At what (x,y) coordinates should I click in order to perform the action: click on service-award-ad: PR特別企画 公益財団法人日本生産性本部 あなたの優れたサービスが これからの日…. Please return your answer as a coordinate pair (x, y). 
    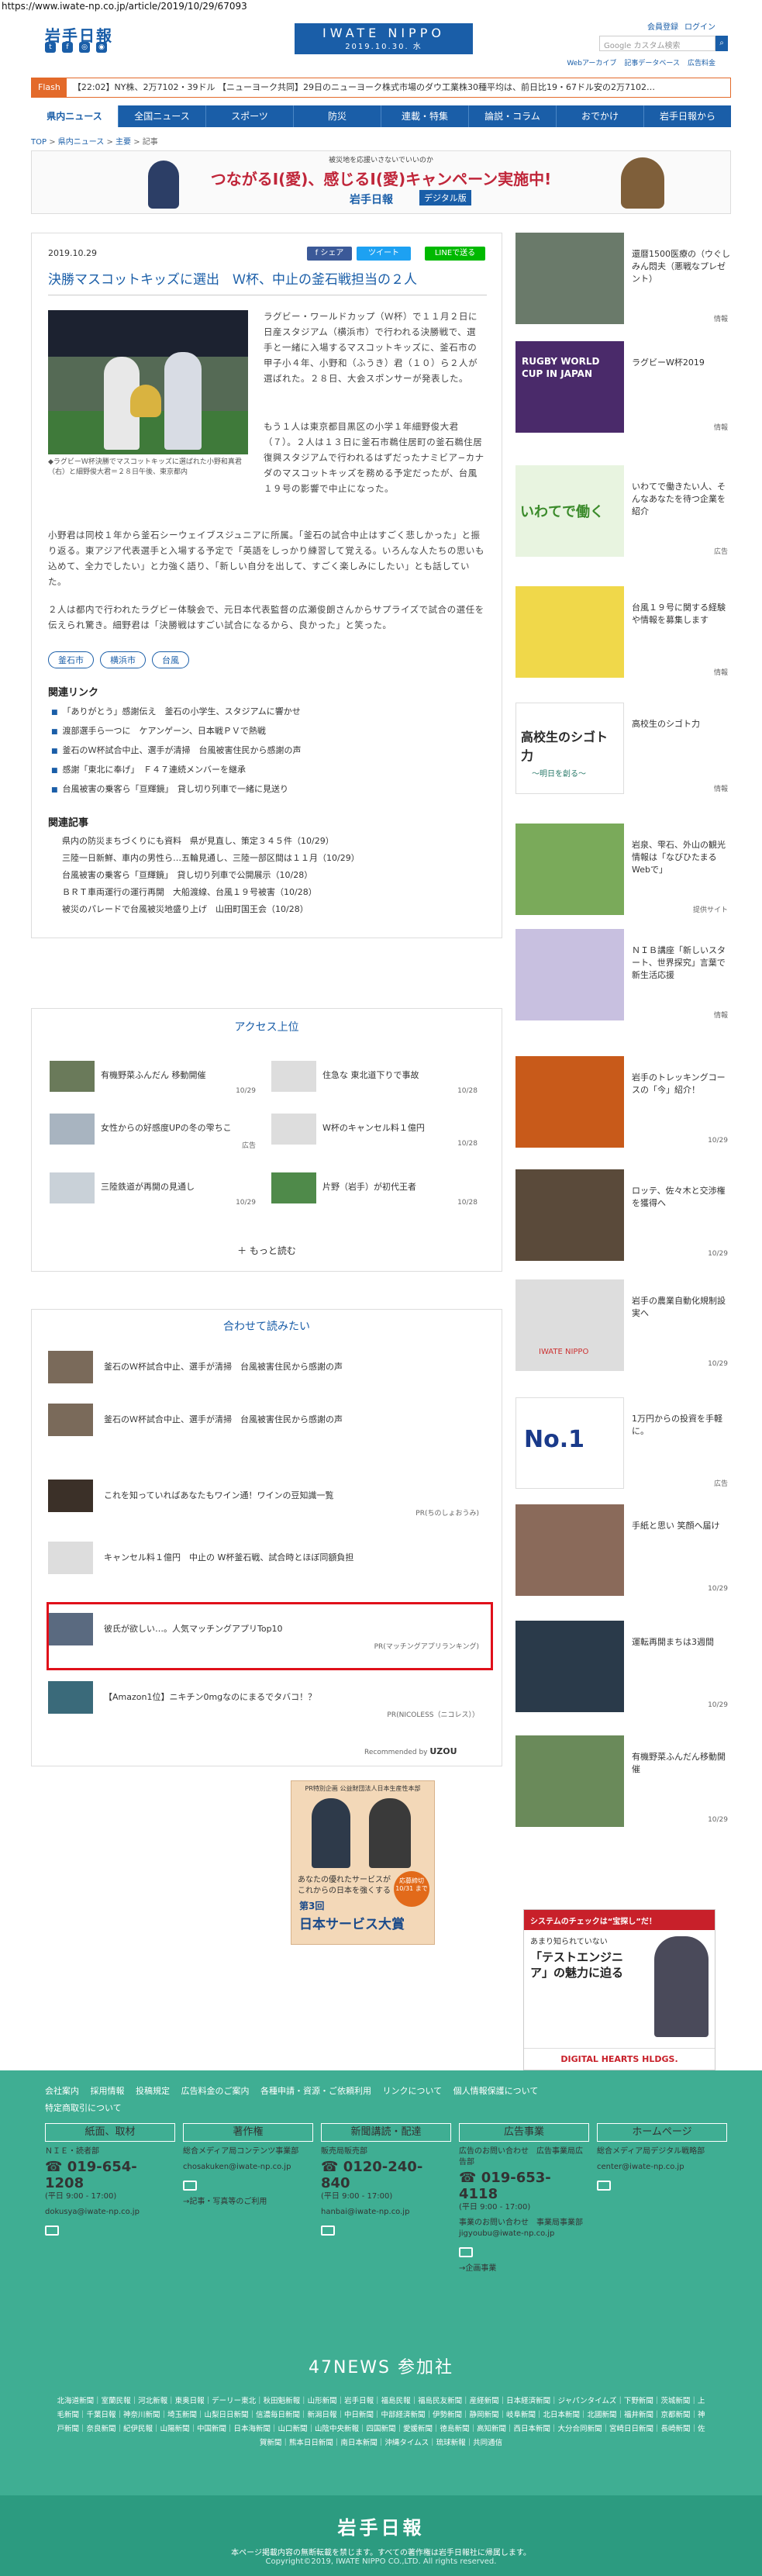
    Looking at the image, I should click on (363, 1863).